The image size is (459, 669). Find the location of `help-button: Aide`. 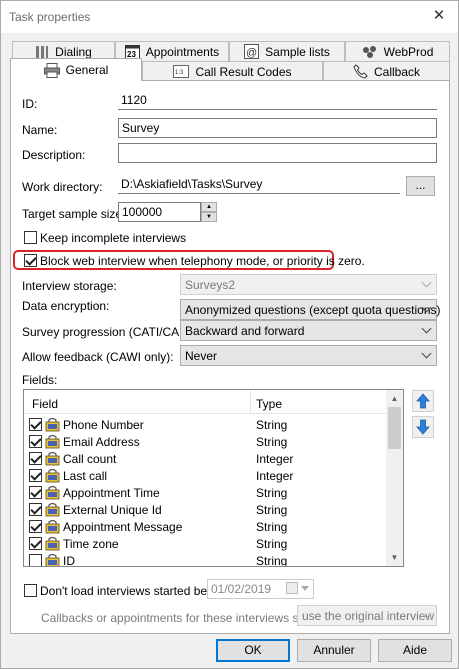

help-button: Aide is located at coordinates (415, 650).